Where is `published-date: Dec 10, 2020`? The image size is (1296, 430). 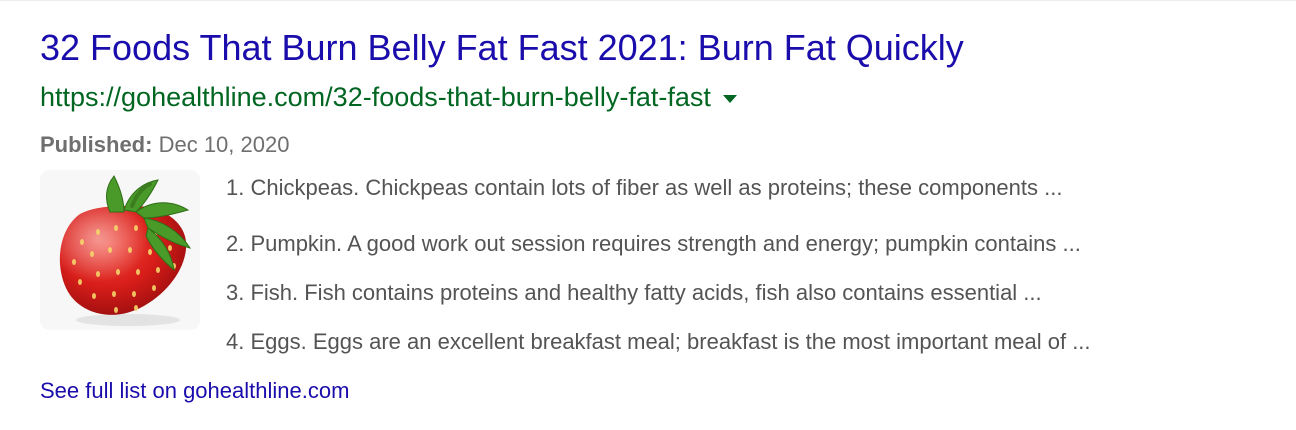 published-date: Dec 10, 2020 is located at coordinates (224, 144).